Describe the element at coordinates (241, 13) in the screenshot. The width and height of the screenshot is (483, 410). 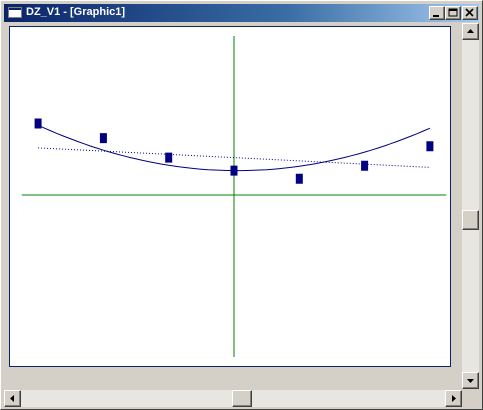
I see `title-bar: DZ_V1 - [Graphic1]` at that location.